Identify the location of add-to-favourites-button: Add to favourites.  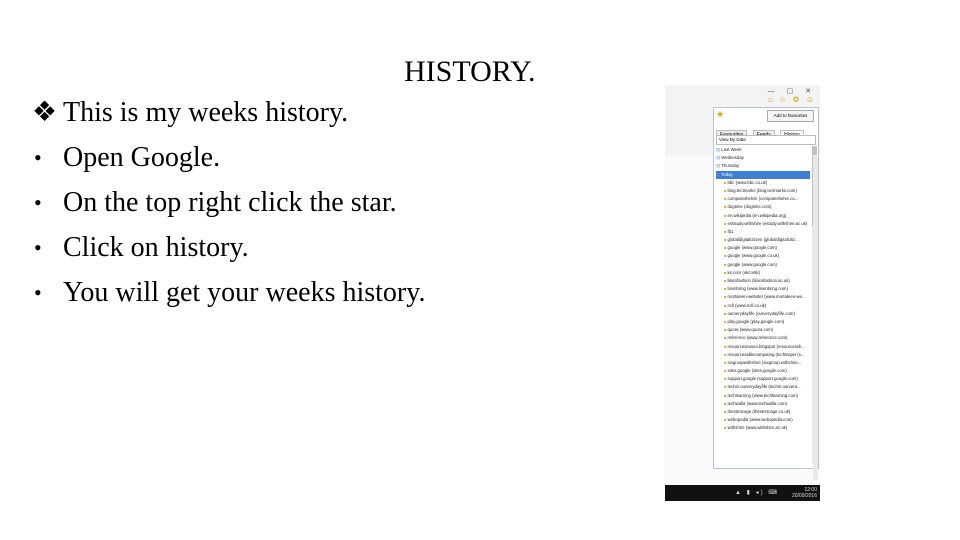
(790, 116).